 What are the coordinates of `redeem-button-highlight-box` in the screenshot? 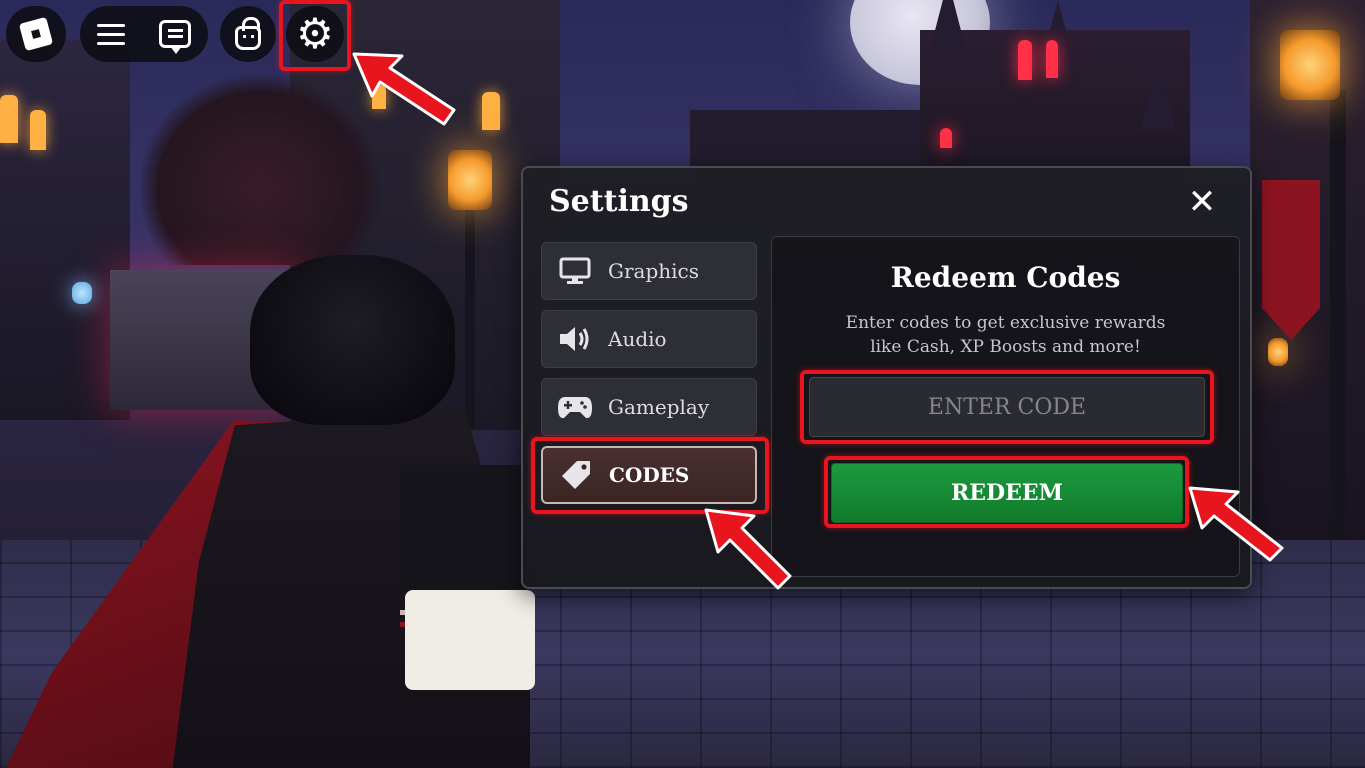 It's located at (1006, 492).